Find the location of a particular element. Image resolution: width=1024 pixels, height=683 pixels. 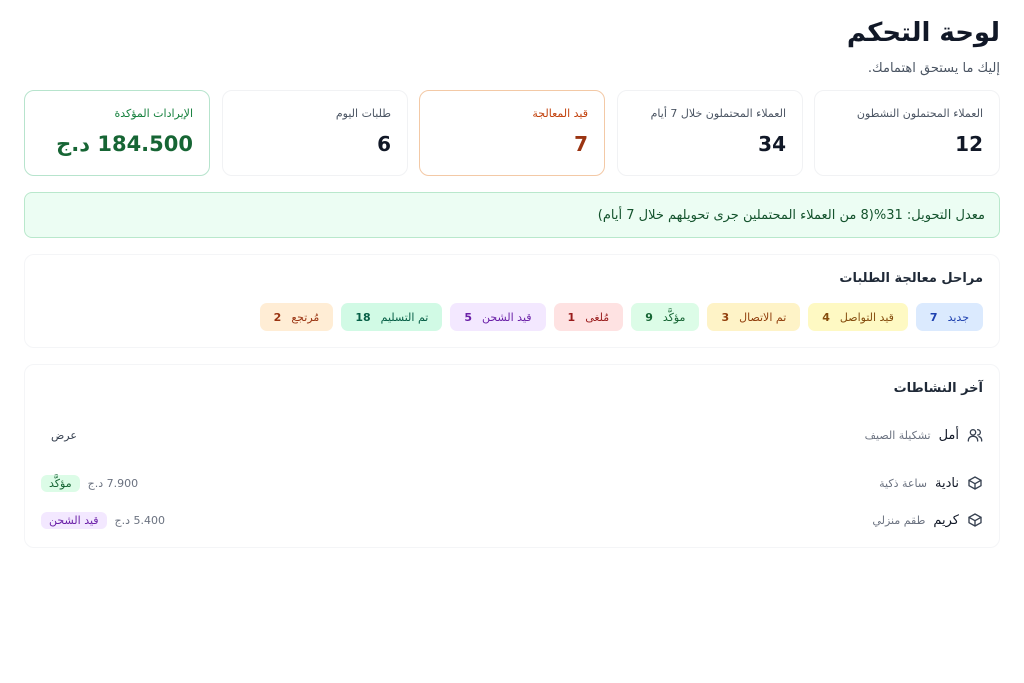

stage-count: 18 is located at coordinates (363, 317).